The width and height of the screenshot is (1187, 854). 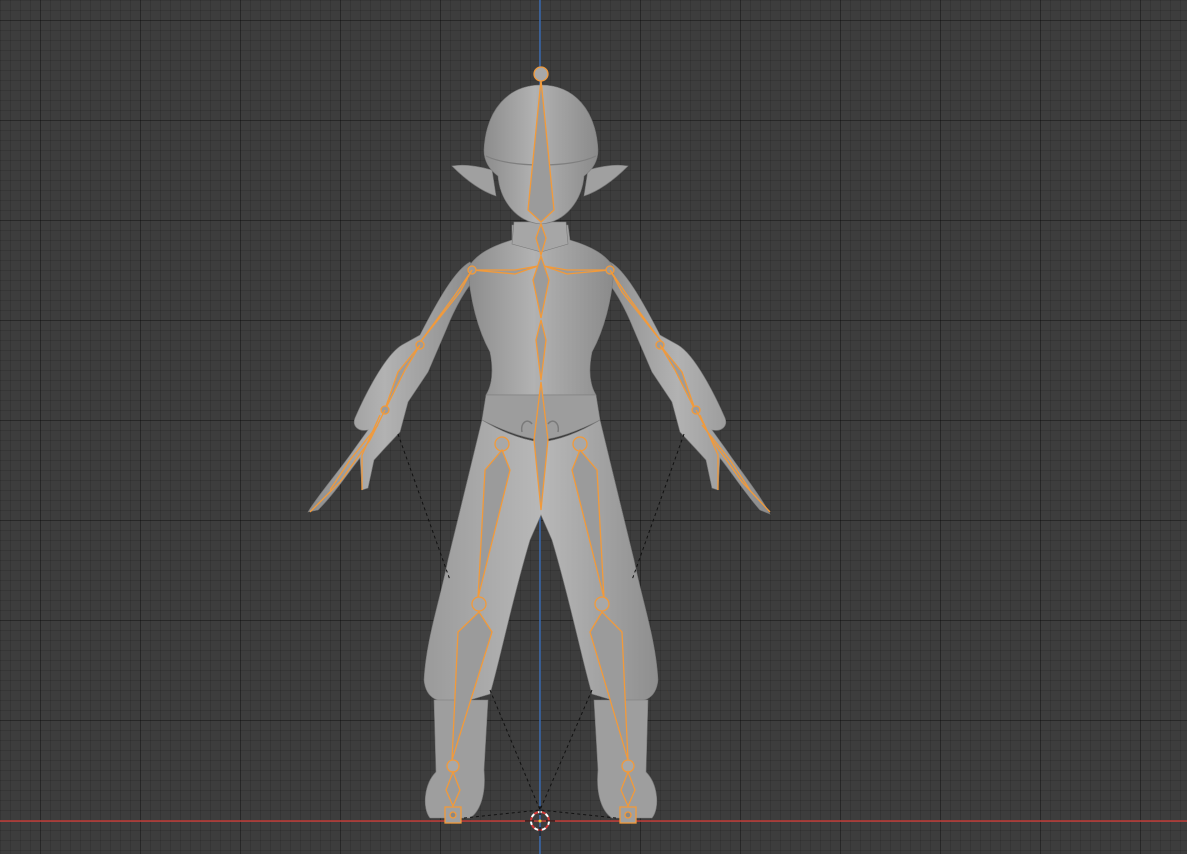 I want to click on bone-head-tail, so click(x=541, y=74).